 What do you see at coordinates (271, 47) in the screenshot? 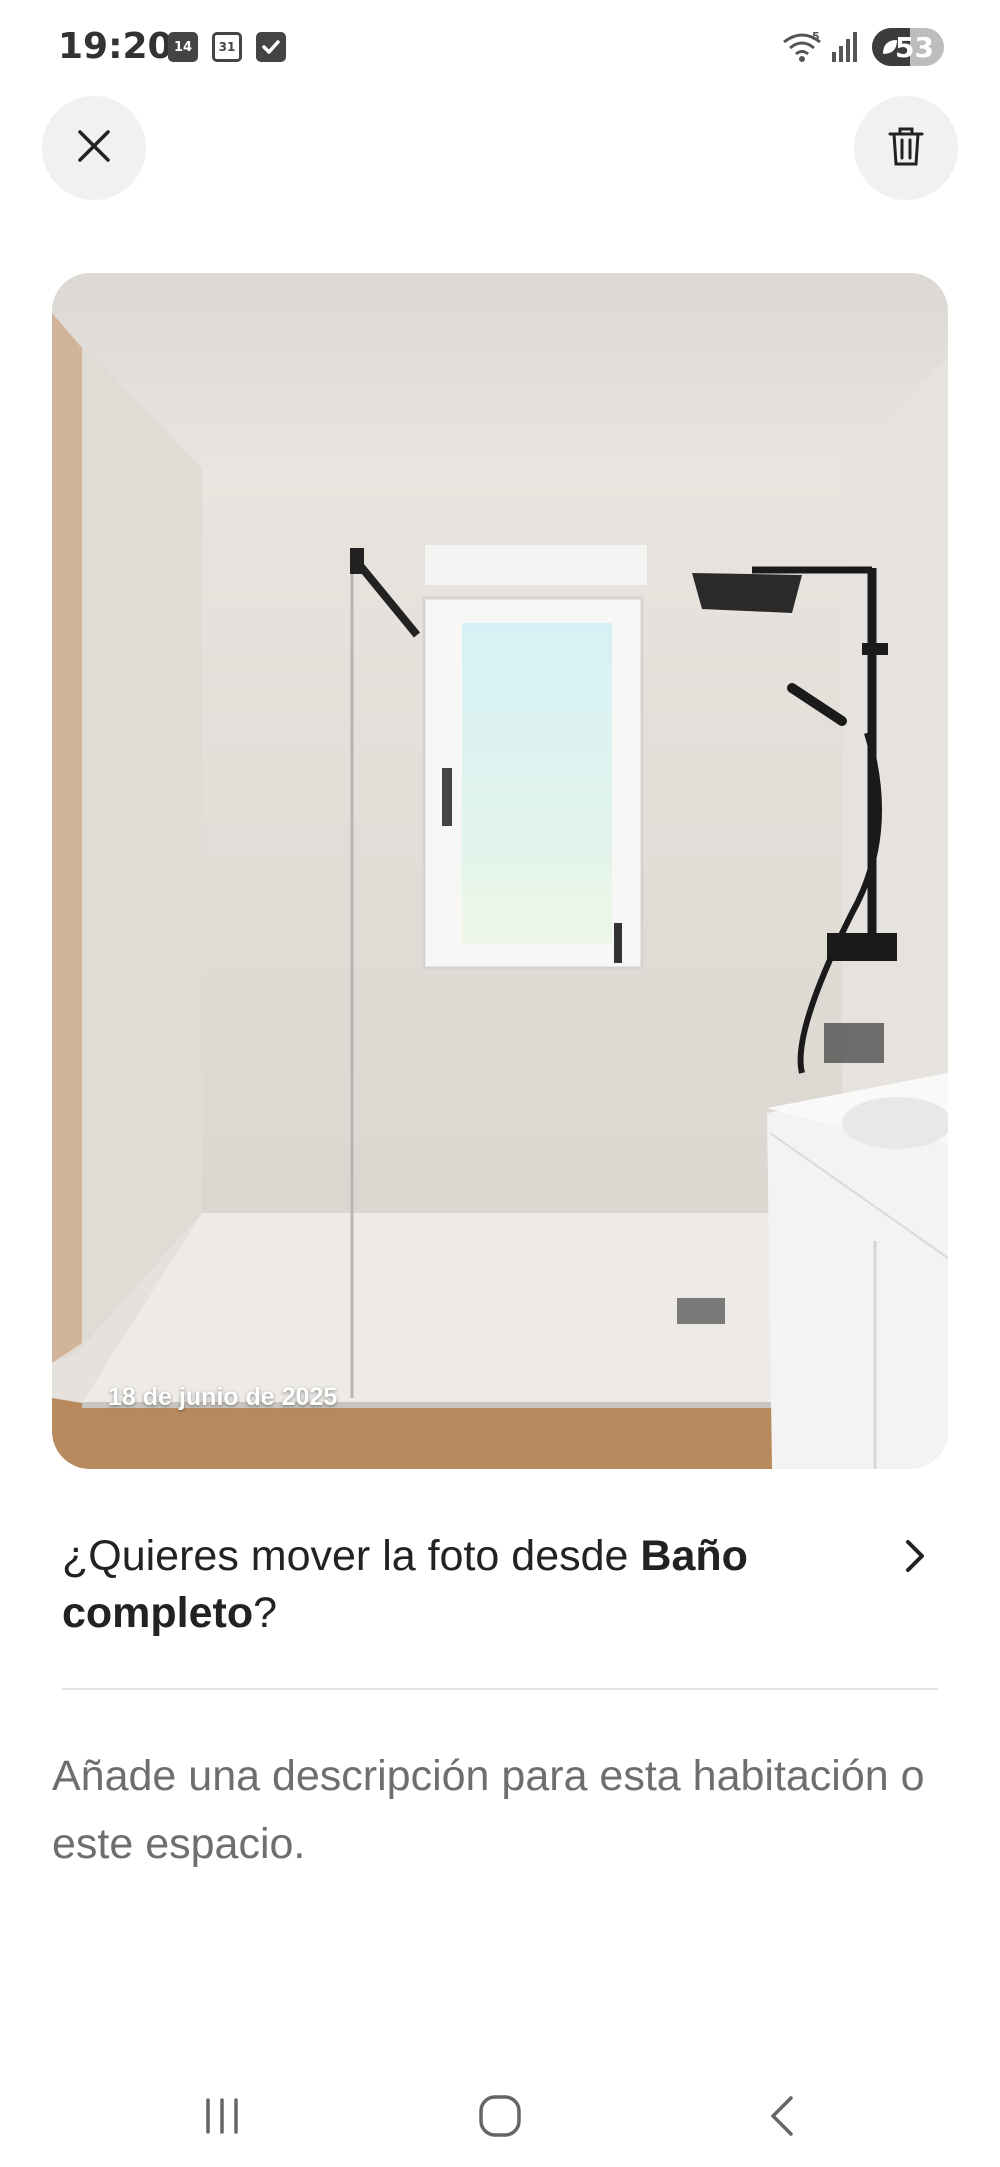
I see `checkbox-icon` at bounding box center [271, 47].